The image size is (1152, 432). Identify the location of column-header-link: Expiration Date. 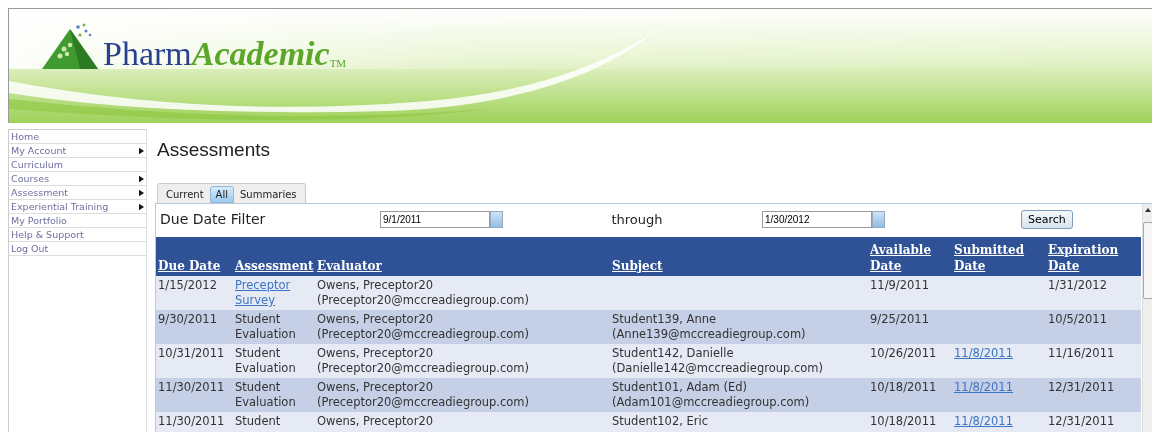
(1093, 258).